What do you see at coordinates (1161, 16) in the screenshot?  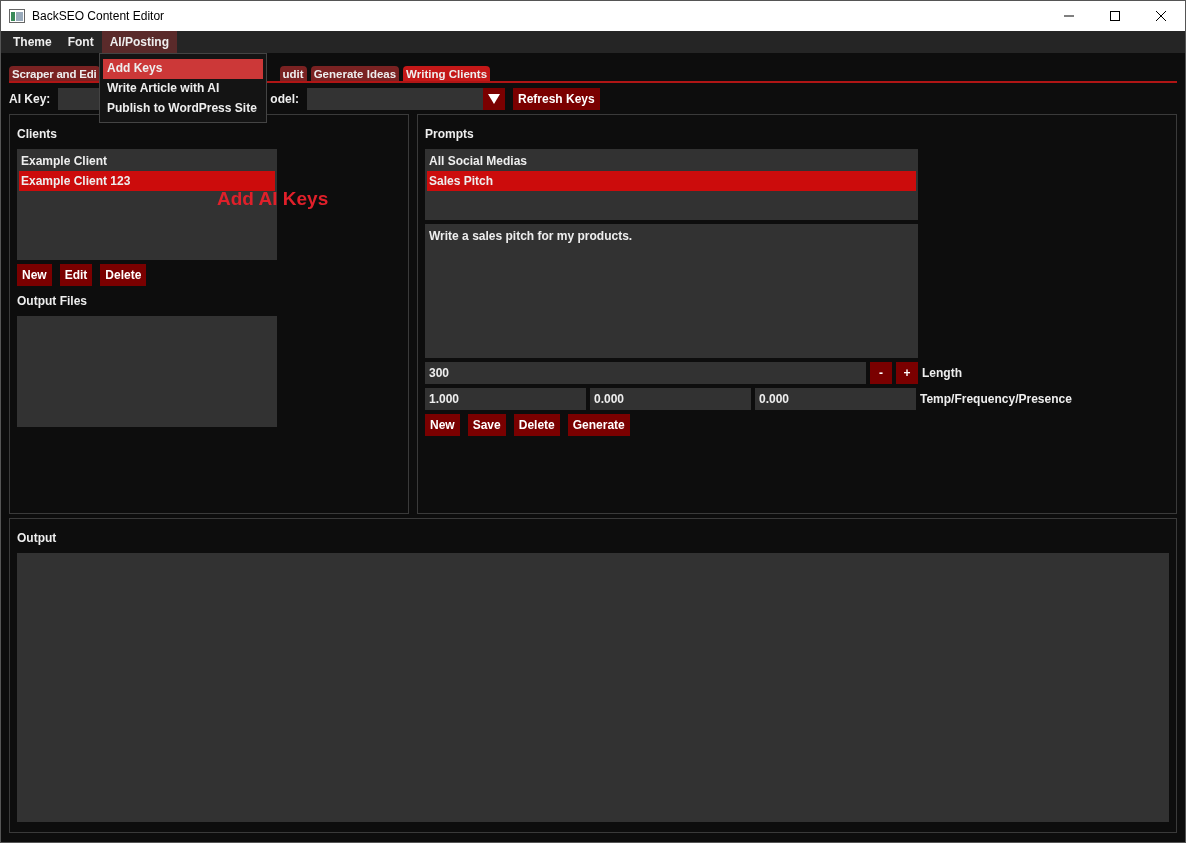 I see `close-icon` at bounding box center [1161, 16].